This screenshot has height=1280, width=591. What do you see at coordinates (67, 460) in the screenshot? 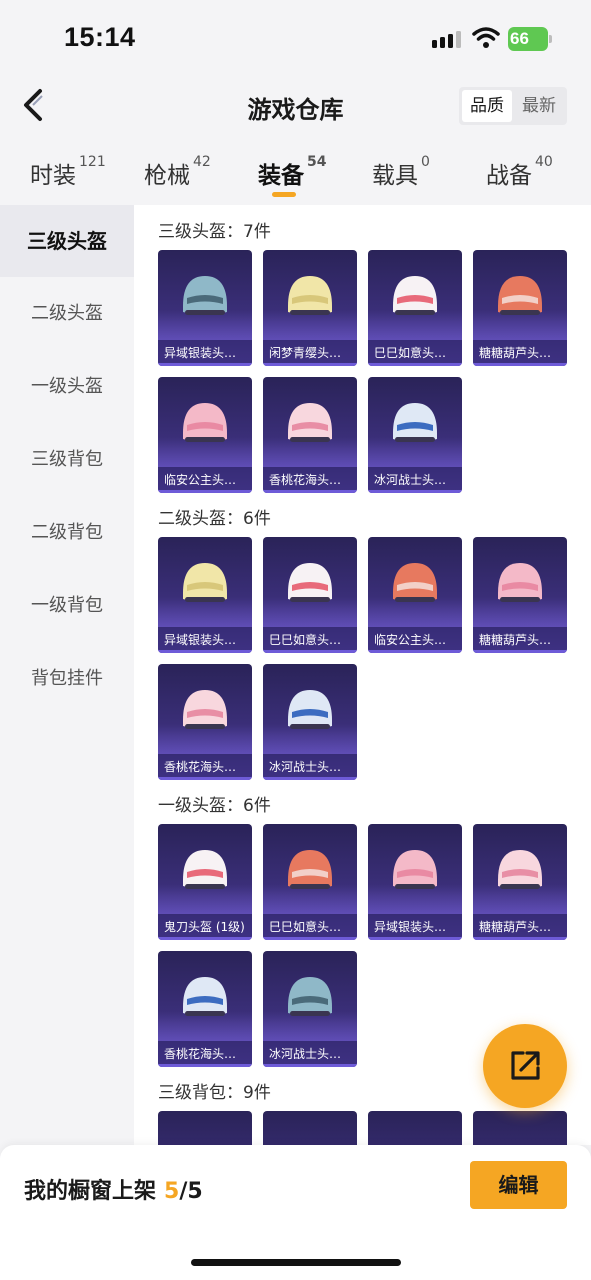
I see `sidebar-item-level3-backpack: 三级背包` at bounding box center [67, 460].